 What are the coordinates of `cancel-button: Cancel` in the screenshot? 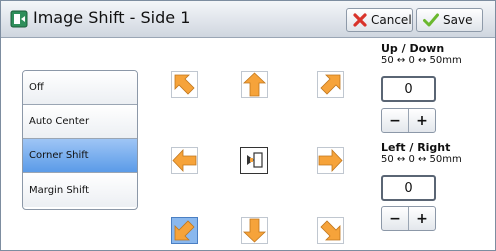 It's located at (379, 20).